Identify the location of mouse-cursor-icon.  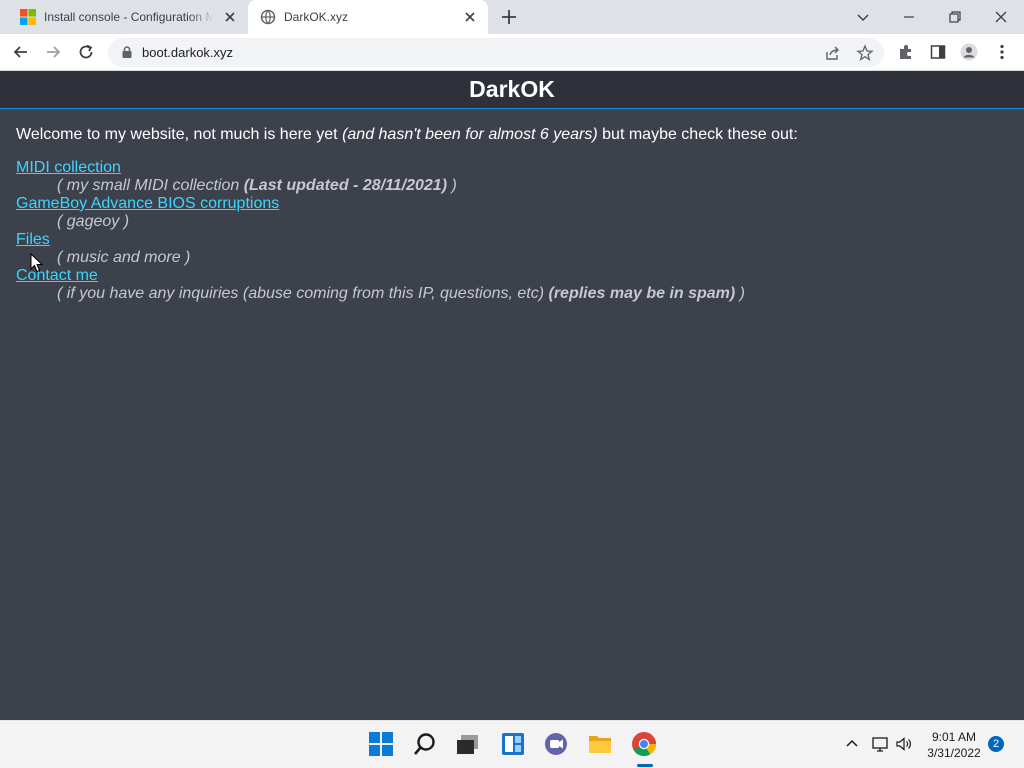
(37, 263).